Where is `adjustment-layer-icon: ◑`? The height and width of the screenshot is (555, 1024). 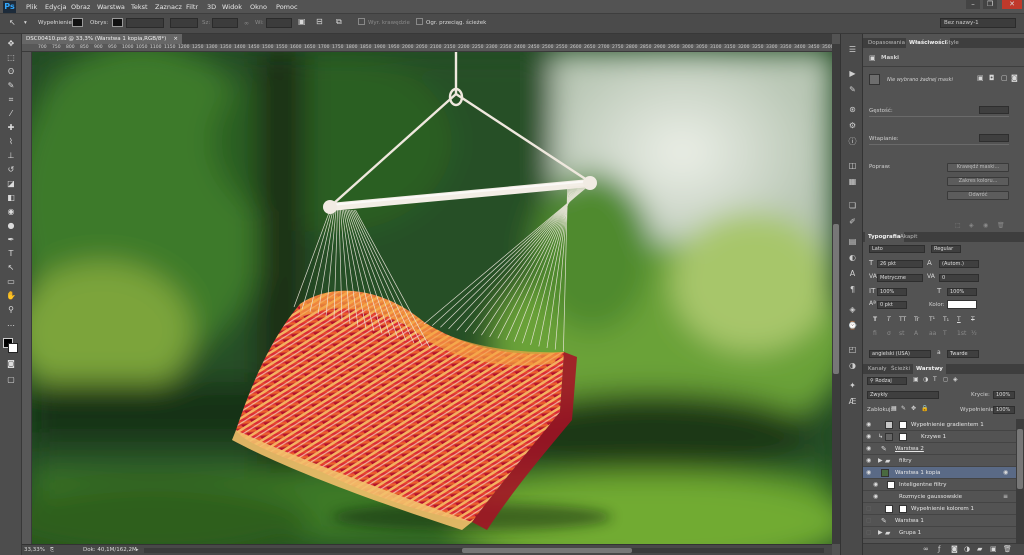 adjustment-layer-icon: ◑ is located at coordinates (967, 549).